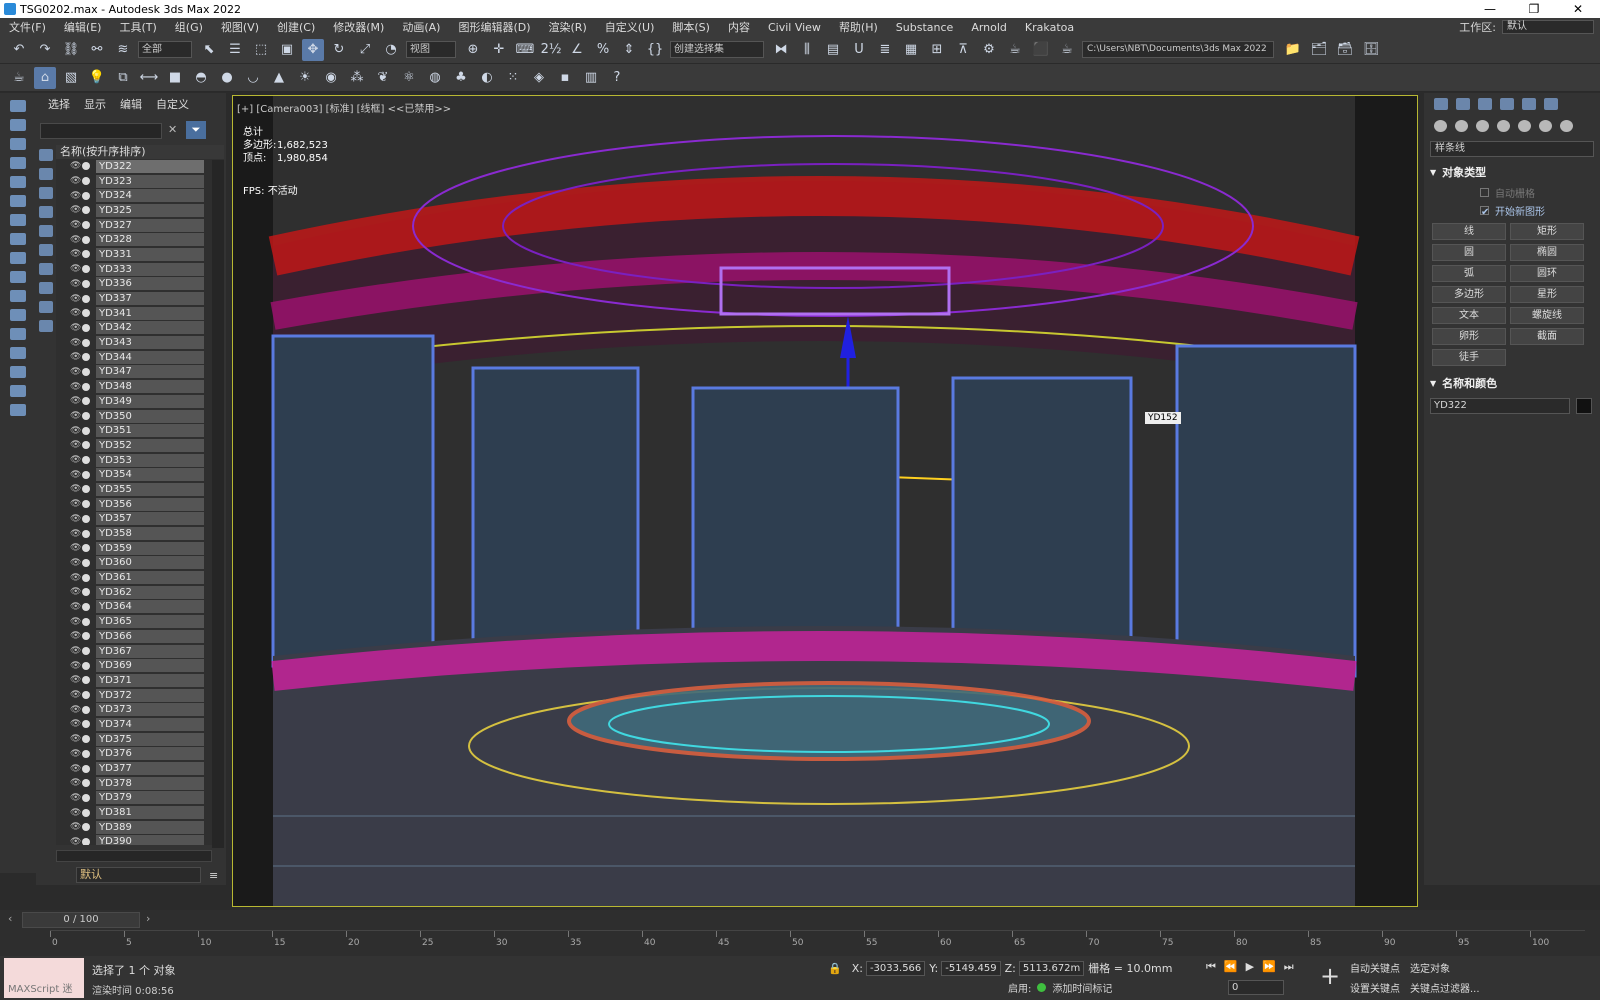  What do you see at coordinates (833, 50) in the screenshot?
I see `layer-explorer-icon: ▤` at bounding box center [833, 50].